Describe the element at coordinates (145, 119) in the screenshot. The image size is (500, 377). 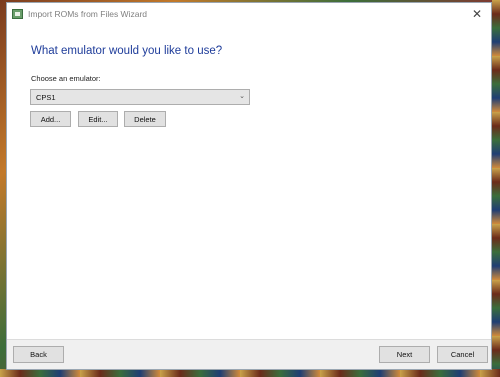
I see `delete-button: Delete` at that location.